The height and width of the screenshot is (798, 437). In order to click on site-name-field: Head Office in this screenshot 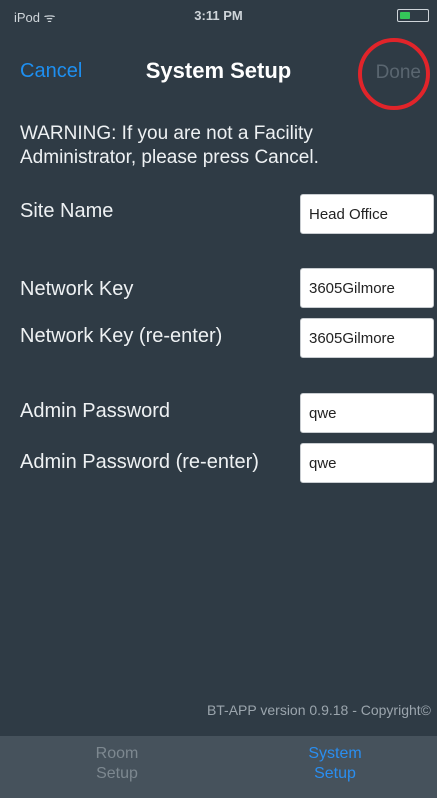, I will do `click(367, 214)`.